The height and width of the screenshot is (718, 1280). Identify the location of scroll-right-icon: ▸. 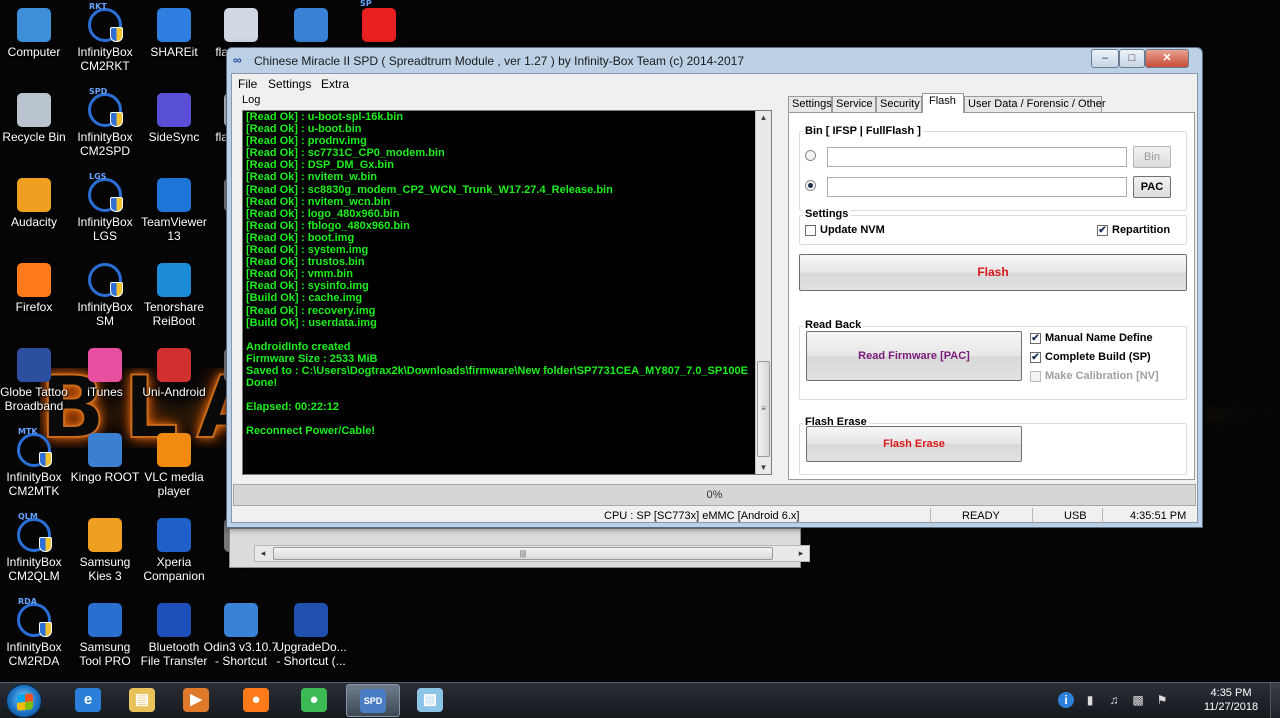
(801, 553).